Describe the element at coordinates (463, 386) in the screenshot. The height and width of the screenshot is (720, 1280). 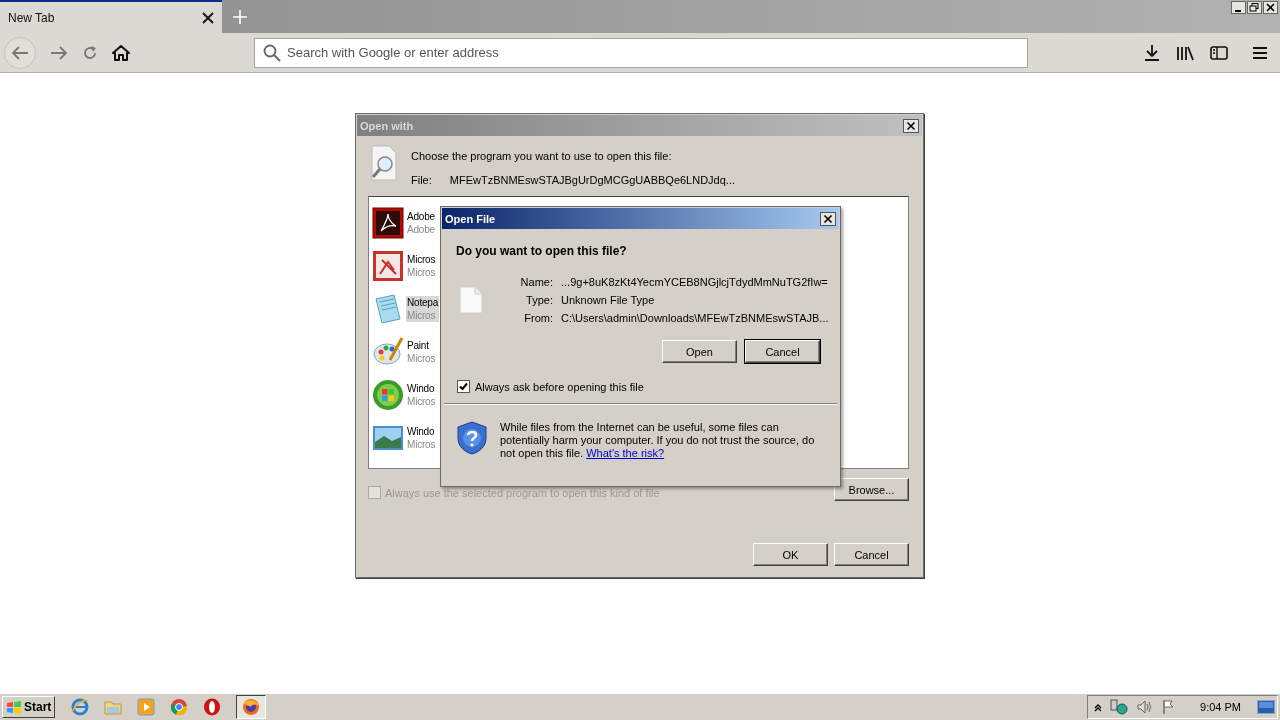
I see `checkbox` at that location.